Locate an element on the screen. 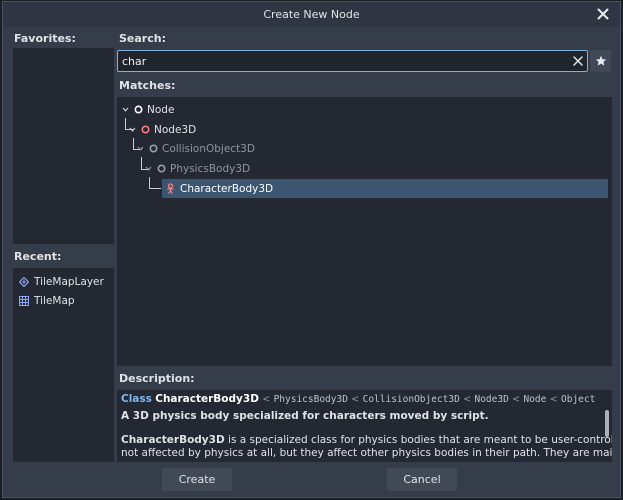 This screenshot has width=623, height=500. dialog-titlebar: Create New Node is located at coordinates (311, 14).